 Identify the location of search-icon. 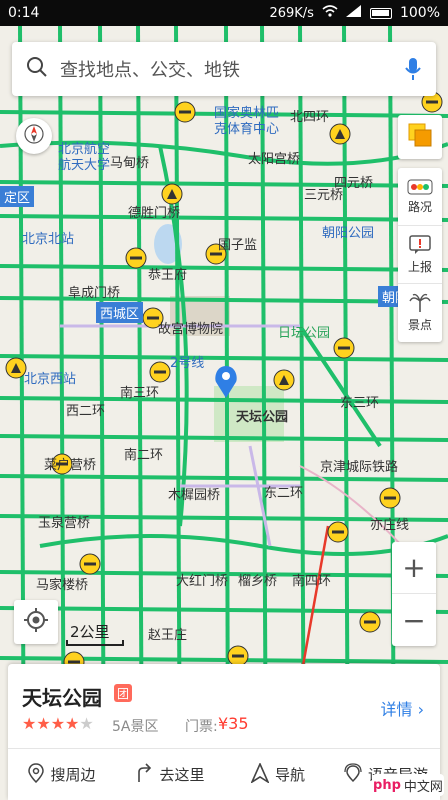
(37, 69).